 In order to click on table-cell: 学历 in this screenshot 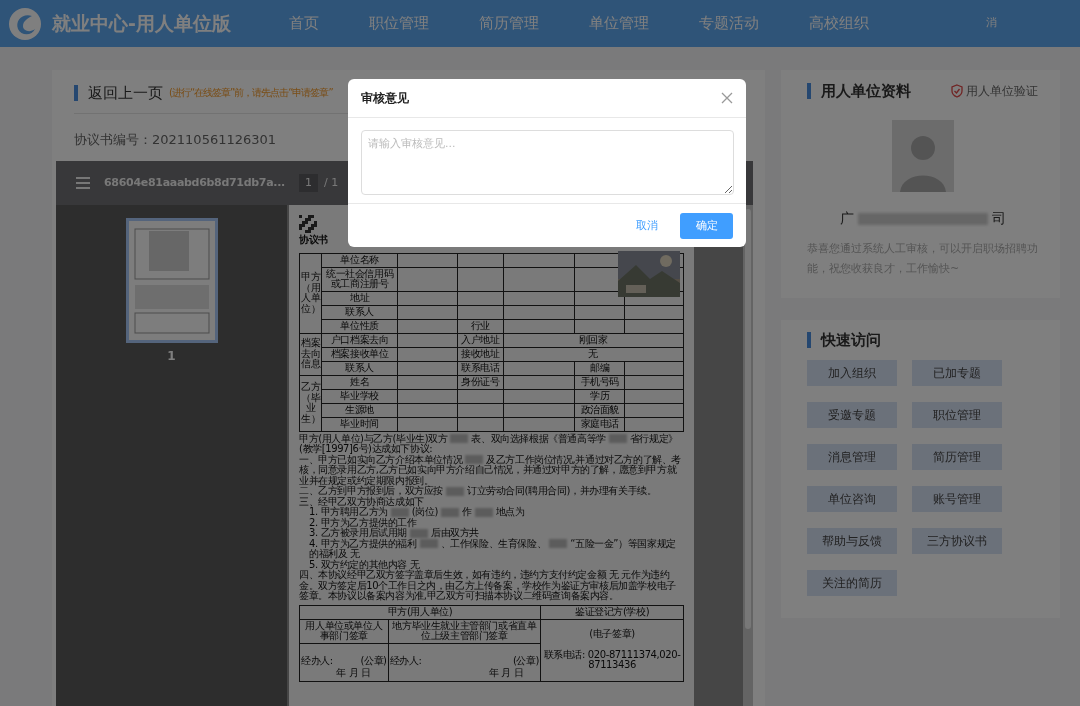, I will do `click(599, 396)`.